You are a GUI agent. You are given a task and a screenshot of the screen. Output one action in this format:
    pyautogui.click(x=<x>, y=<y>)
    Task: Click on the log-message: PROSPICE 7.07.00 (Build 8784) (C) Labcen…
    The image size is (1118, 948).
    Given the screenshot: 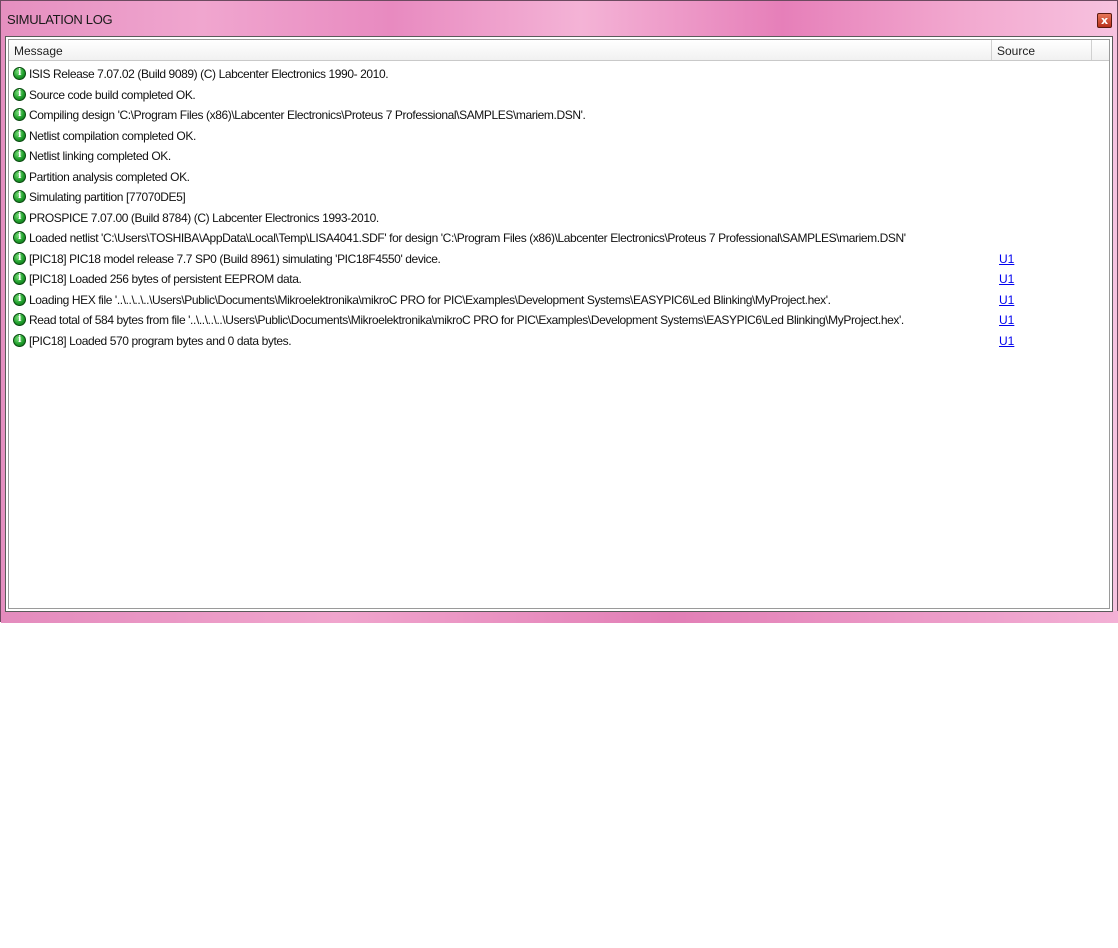 What is the action you would take?
    pyautogui.click(x=204, y=217)
    